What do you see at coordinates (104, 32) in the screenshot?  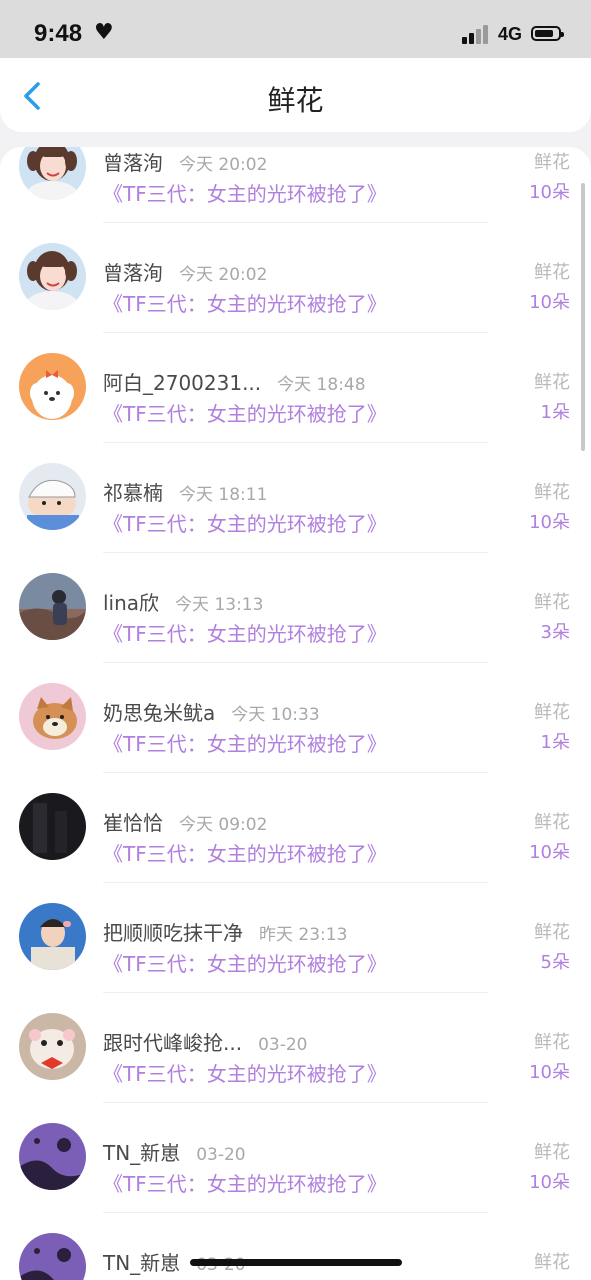 I see `heart-icon: ♥` at bounding box center [104, 32].